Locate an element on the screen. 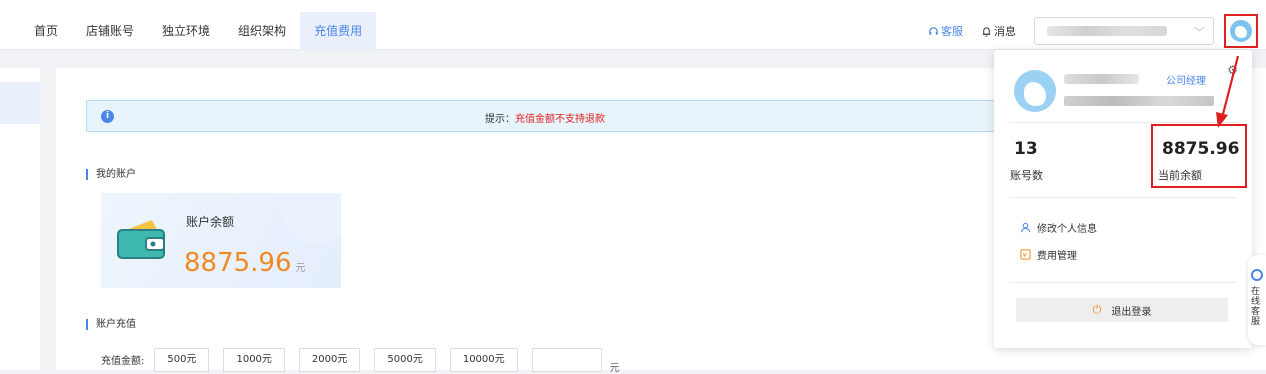  notice-warning: 充值金额不支持退款 is located at coordinates (560, 119).